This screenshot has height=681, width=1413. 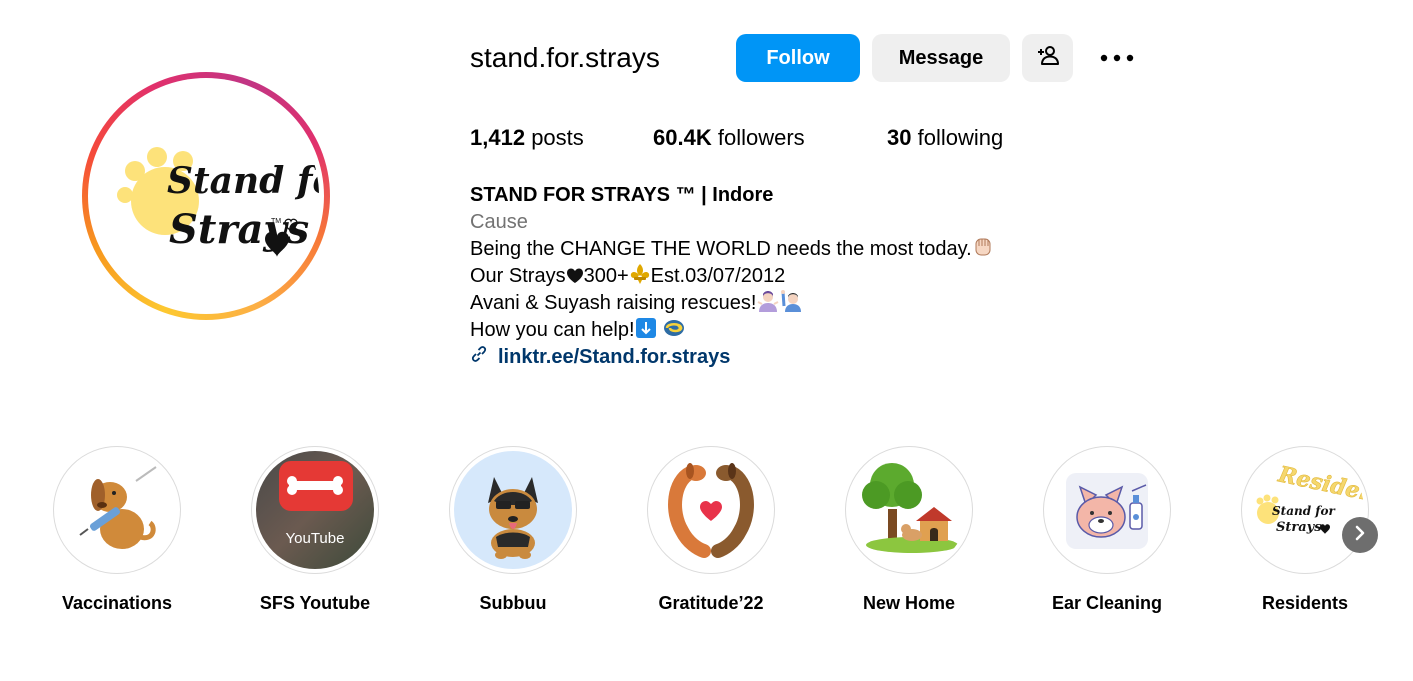 What do you see at coordinates (565, 57) in the screenshot?
I see `profile-username: stand.for.strays` at bounding box center [565, 57].